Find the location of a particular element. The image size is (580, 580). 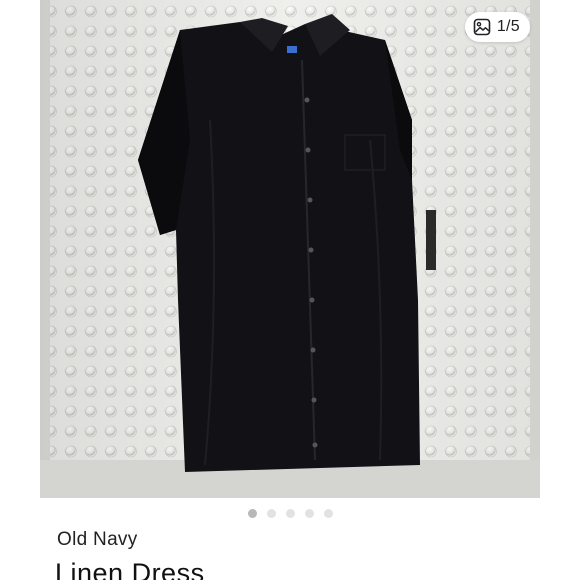

image-counter-badge: 1/5 is located at coordinates (497, 27).